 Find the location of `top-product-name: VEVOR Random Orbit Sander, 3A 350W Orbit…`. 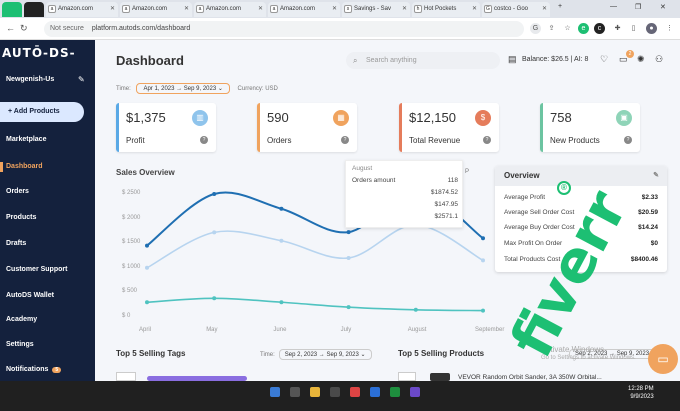

top-product-name: VEVOR Random Orbit Sander, 3A 350W Orbit… is located at coordinates (530, 377).